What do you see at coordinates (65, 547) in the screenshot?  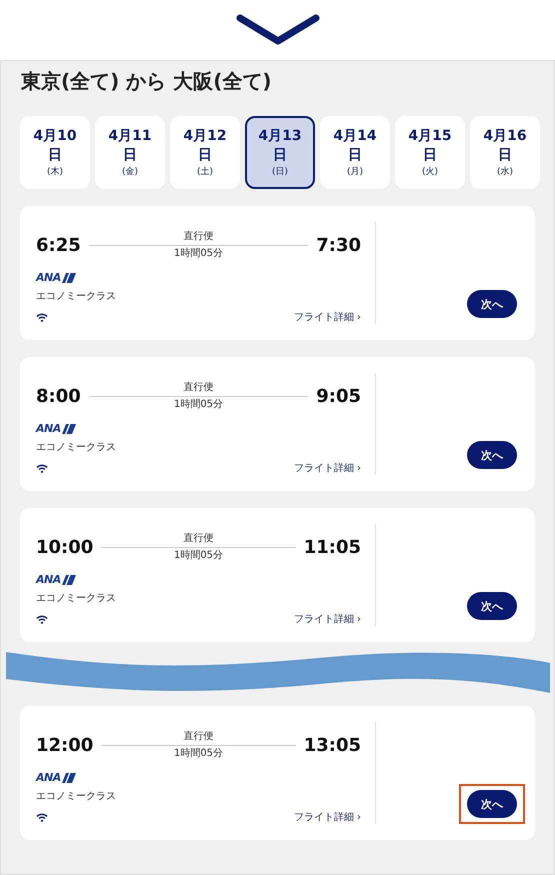 I see `departure-time: 10:00` at bounding box center [65, 547].